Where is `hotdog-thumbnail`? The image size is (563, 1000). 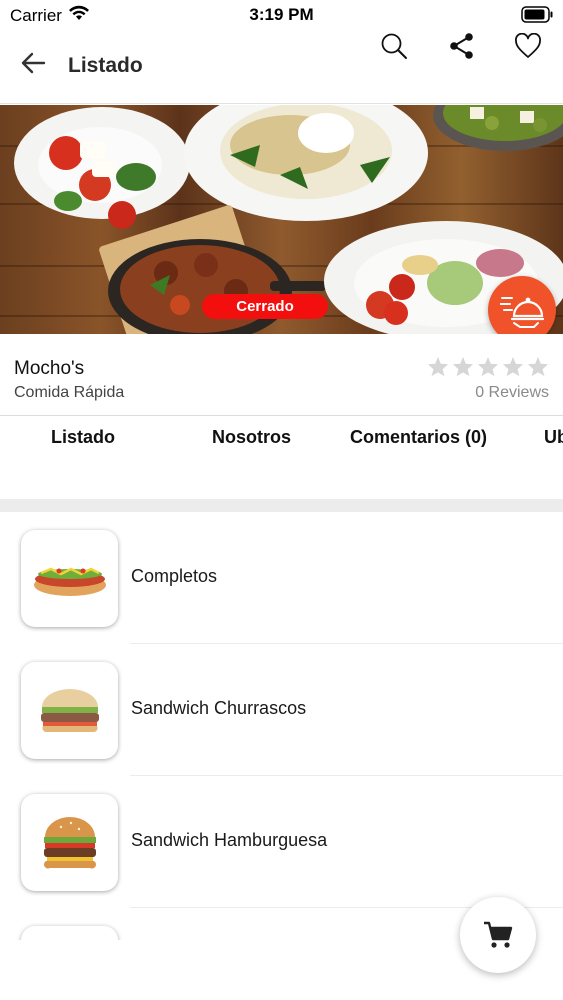 hotdog-thumbnail is located at coordinates (69, 578).